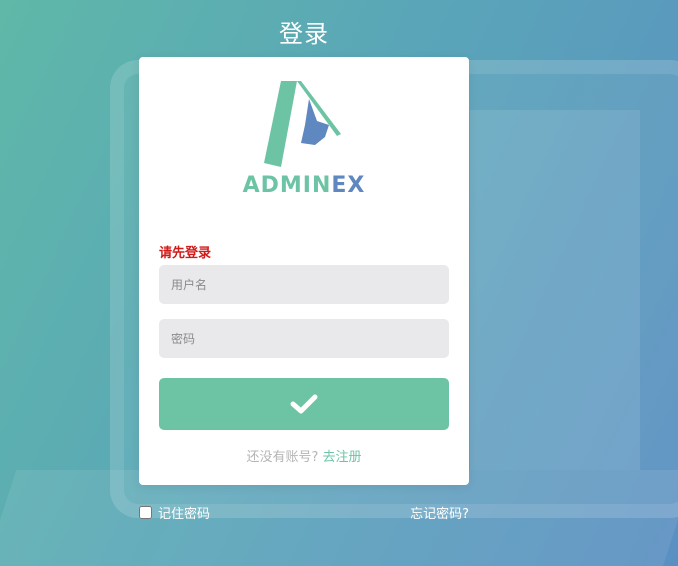  I want to click on logo, so click(304, 125).